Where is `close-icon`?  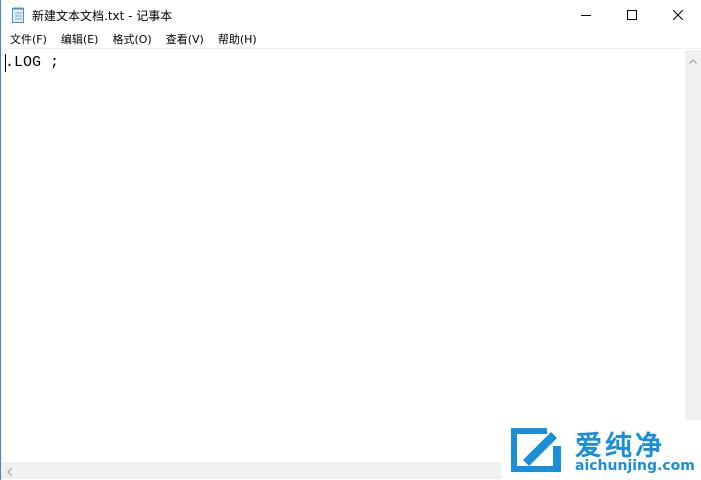
close-icon is located at coordinates (678, 14).